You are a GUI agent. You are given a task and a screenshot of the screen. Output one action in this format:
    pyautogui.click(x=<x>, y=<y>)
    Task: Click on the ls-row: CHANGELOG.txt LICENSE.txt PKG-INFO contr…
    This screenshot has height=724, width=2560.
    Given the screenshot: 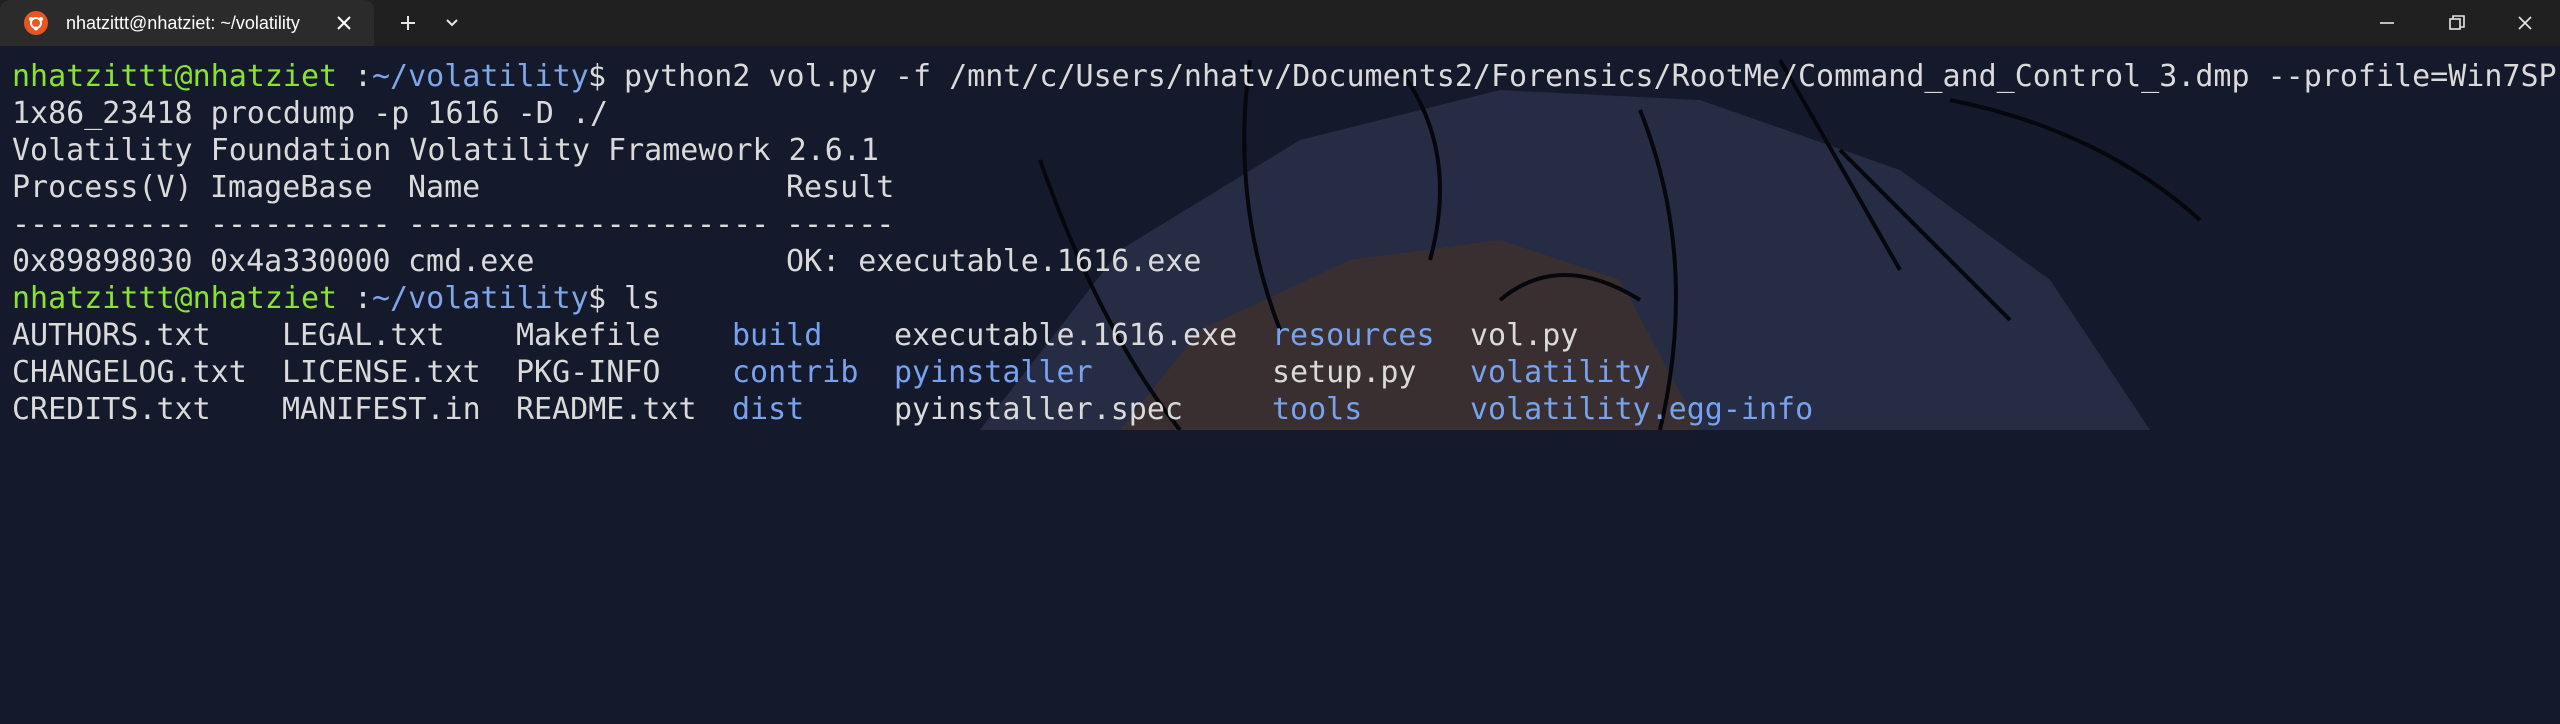 What is the action you would take?
    pyautogui.click(x=831, y=372)
    